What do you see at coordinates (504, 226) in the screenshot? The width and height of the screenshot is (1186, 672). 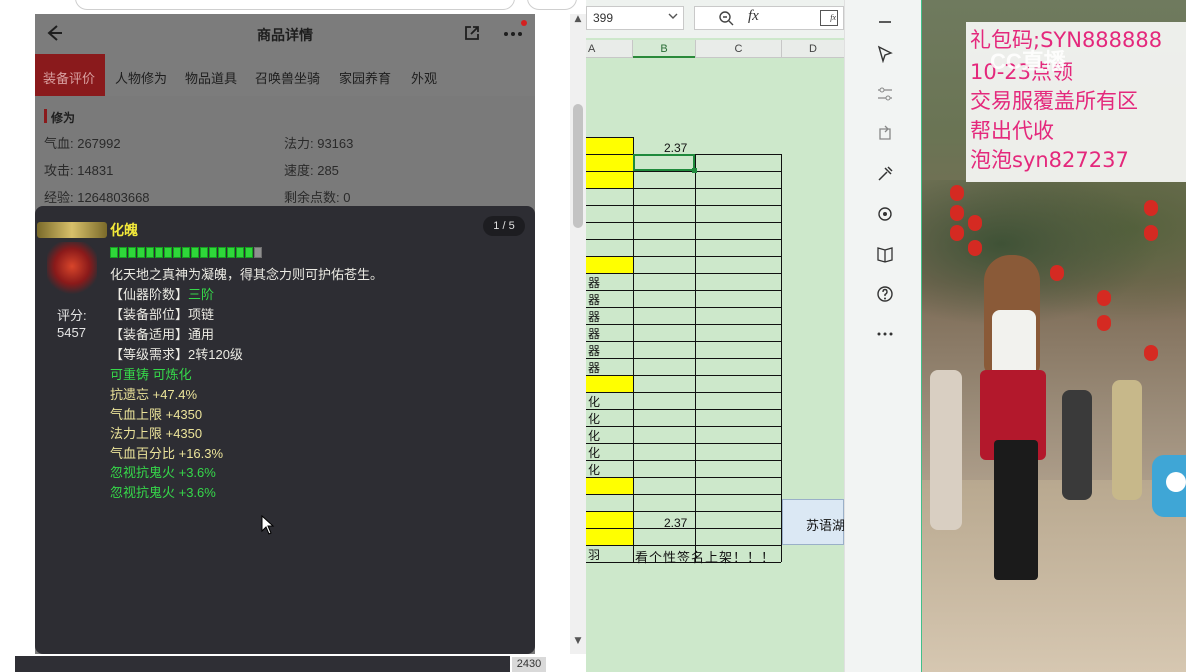 I see `page-indicator: 1 / 5` at bounding box center [504, 226].